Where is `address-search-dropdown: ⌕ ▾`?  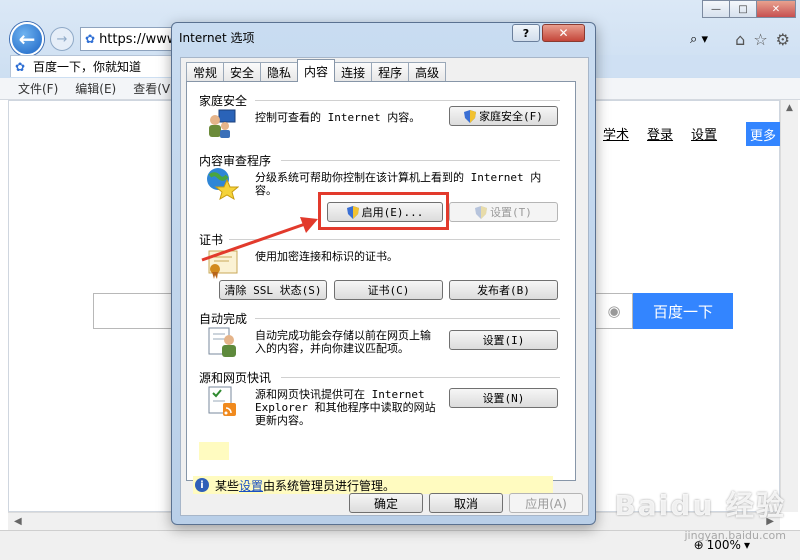 address-search-dropdown: ⌕ ▾ is located at coordinates (653, 39).